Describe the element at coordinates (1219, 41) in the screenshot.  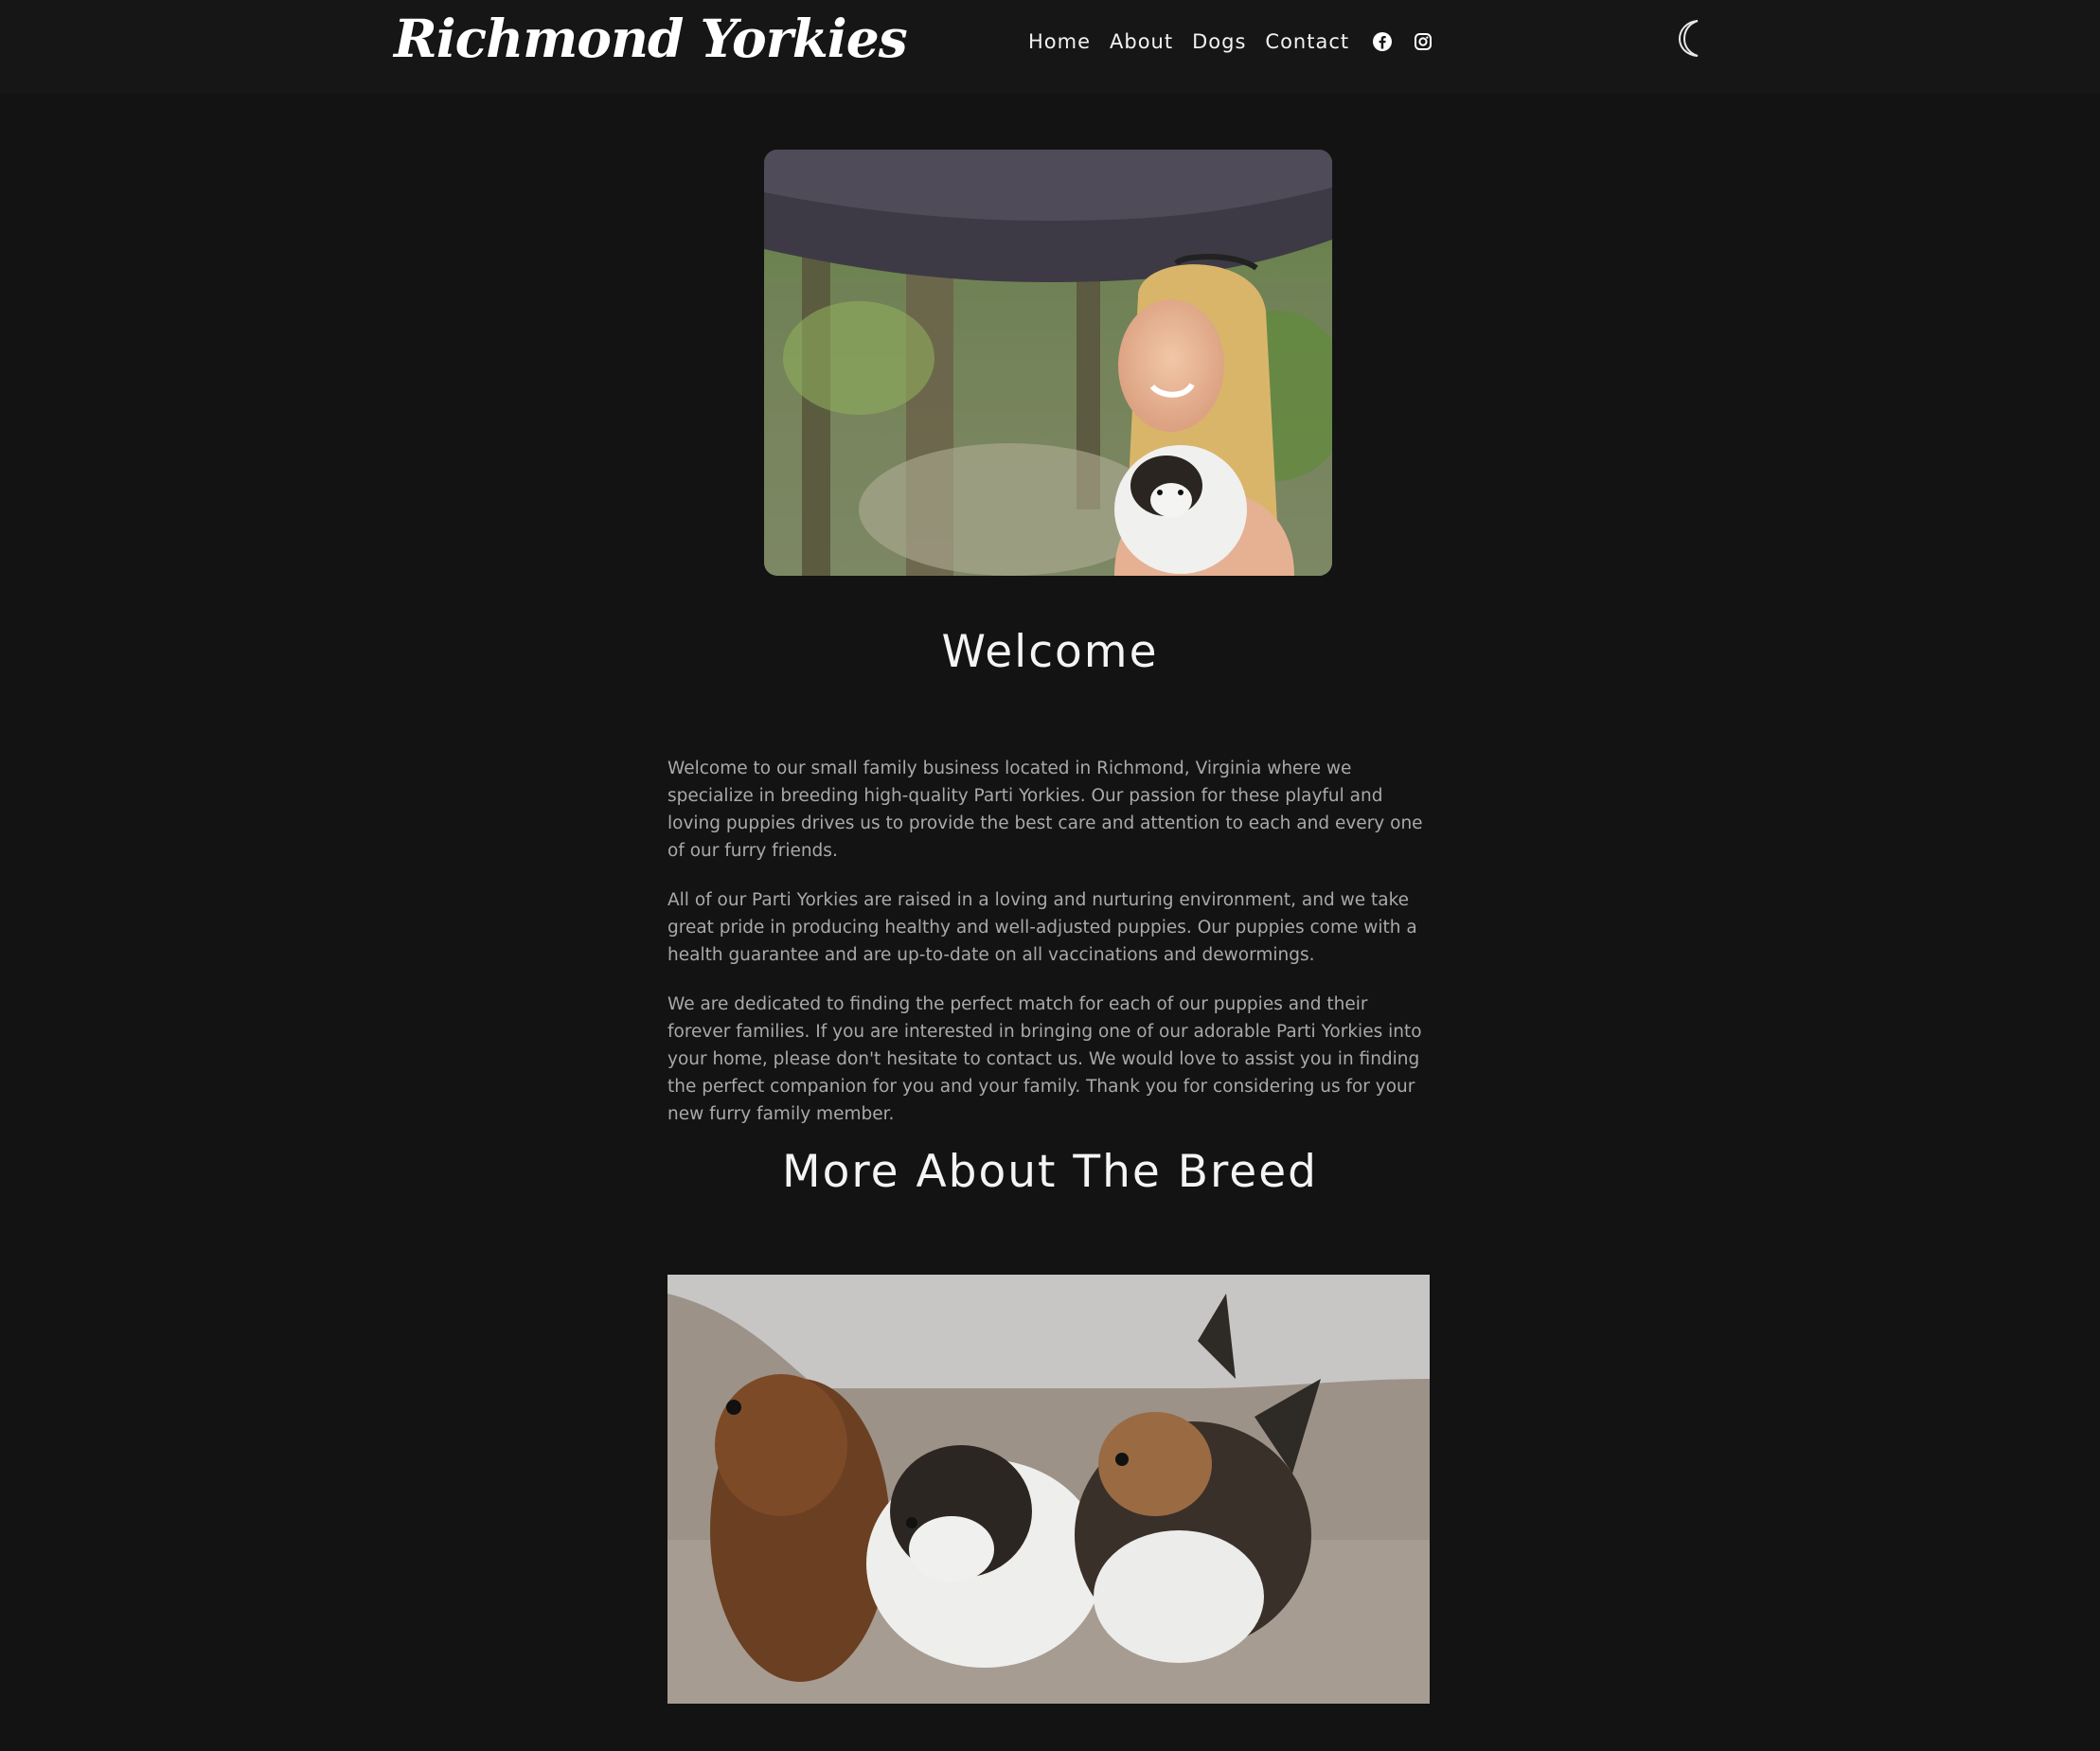
I see `nav-dogs-link: Dogs` at that location.